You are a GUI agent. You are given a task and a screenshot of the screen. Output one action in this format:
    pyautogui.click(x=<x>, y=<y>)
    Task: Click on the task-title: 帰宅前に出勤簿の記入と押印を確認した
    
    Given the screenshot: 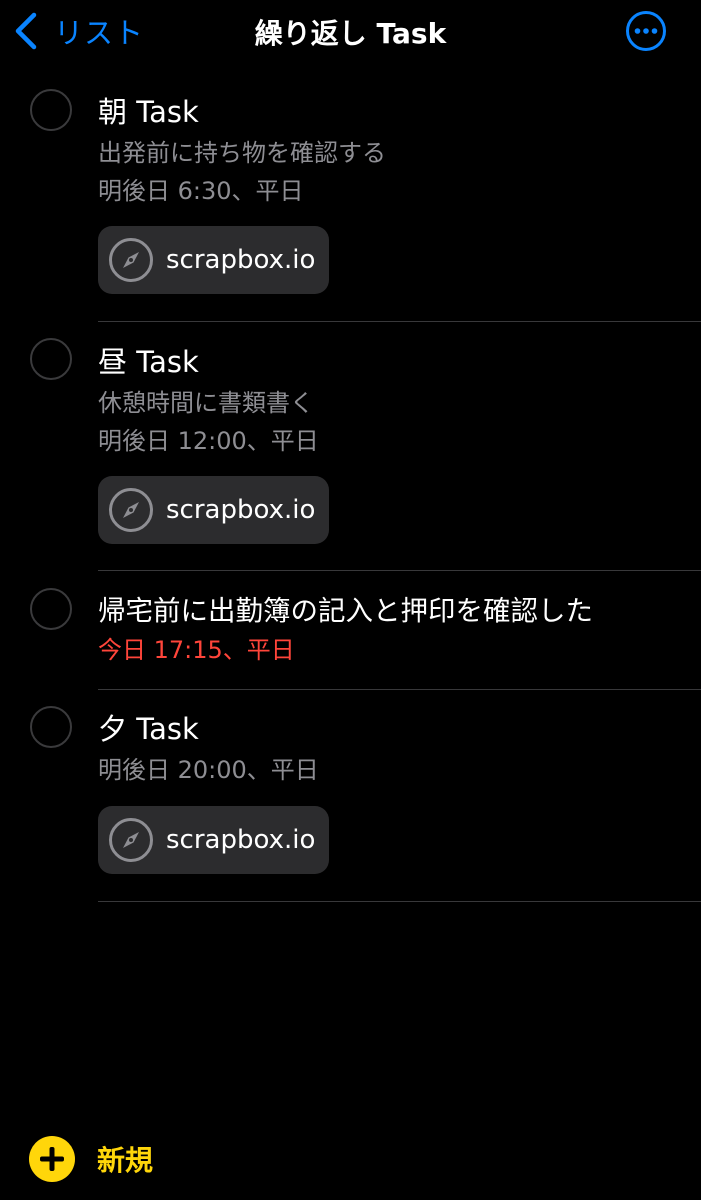 What is the action you would take?
    pyautogui.click(x=399, y=611)
    